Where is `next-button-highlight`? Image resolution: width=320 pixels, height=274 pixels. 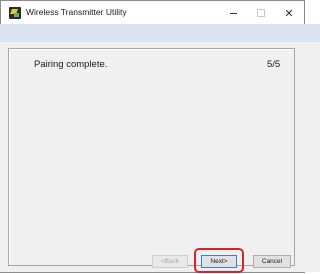
next-button-highlight is located at coordinates (219, 260).